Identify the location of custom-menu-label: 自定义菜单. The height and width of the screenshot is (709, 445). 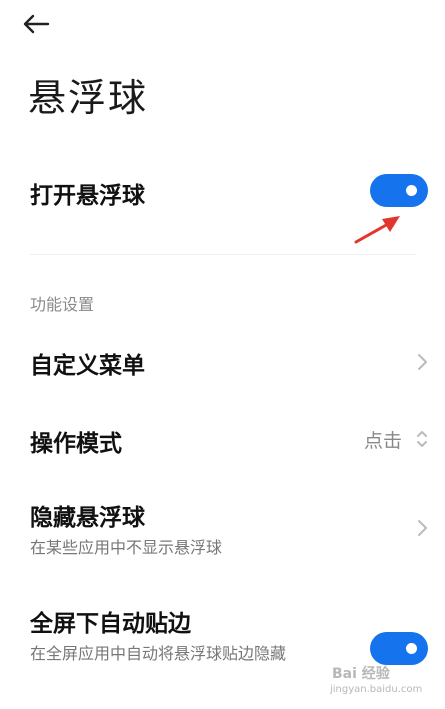
(87, 366).